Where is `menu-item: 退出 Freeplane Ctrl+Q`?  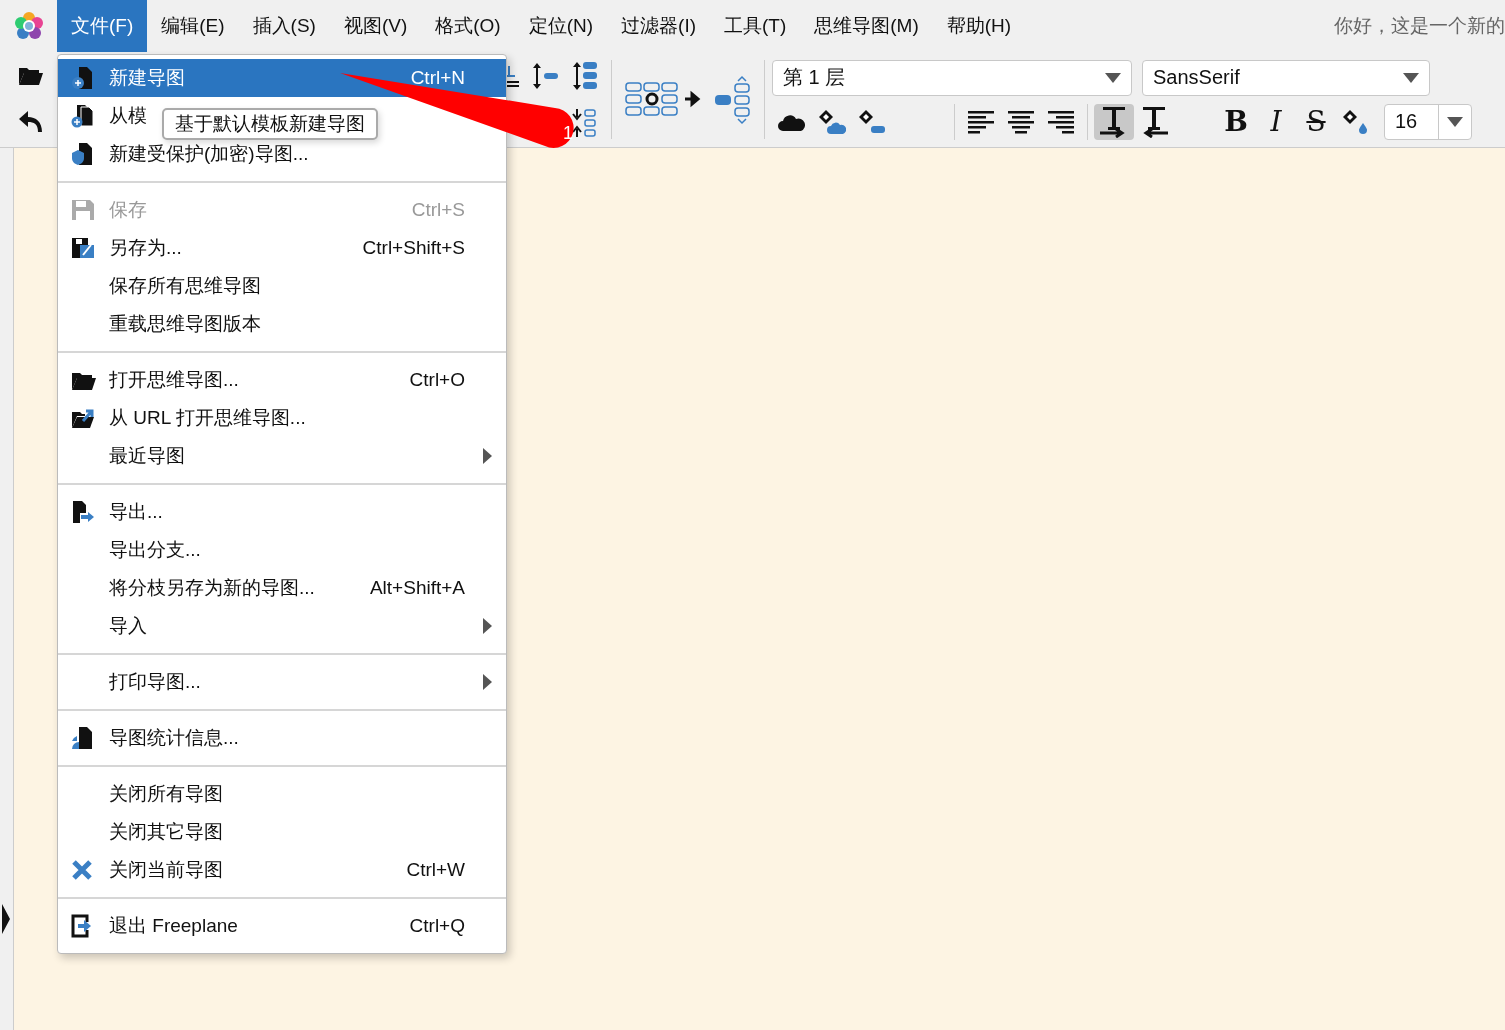
menu-item: 退出 Freeplane Ctrl+Q is located at coordinates (282, 926).